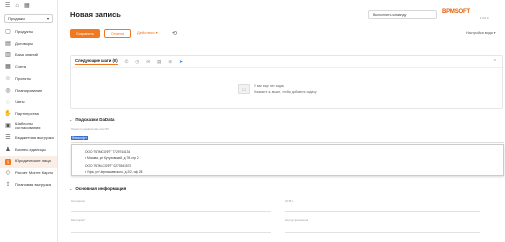 The height and width of the screenshot is (242, 505). What do you see at coordinates (78, 220) in the screenshot?
I see `field-label-category: Категория*` at bounding box center [78, 220].